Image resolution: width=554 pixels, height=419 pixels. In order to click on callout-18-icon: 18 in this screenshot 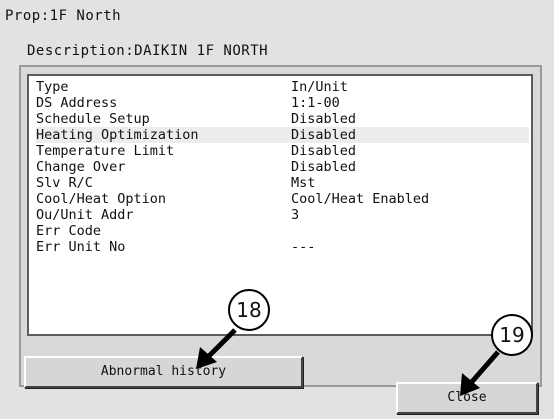, I will do `click(249, 310)`.